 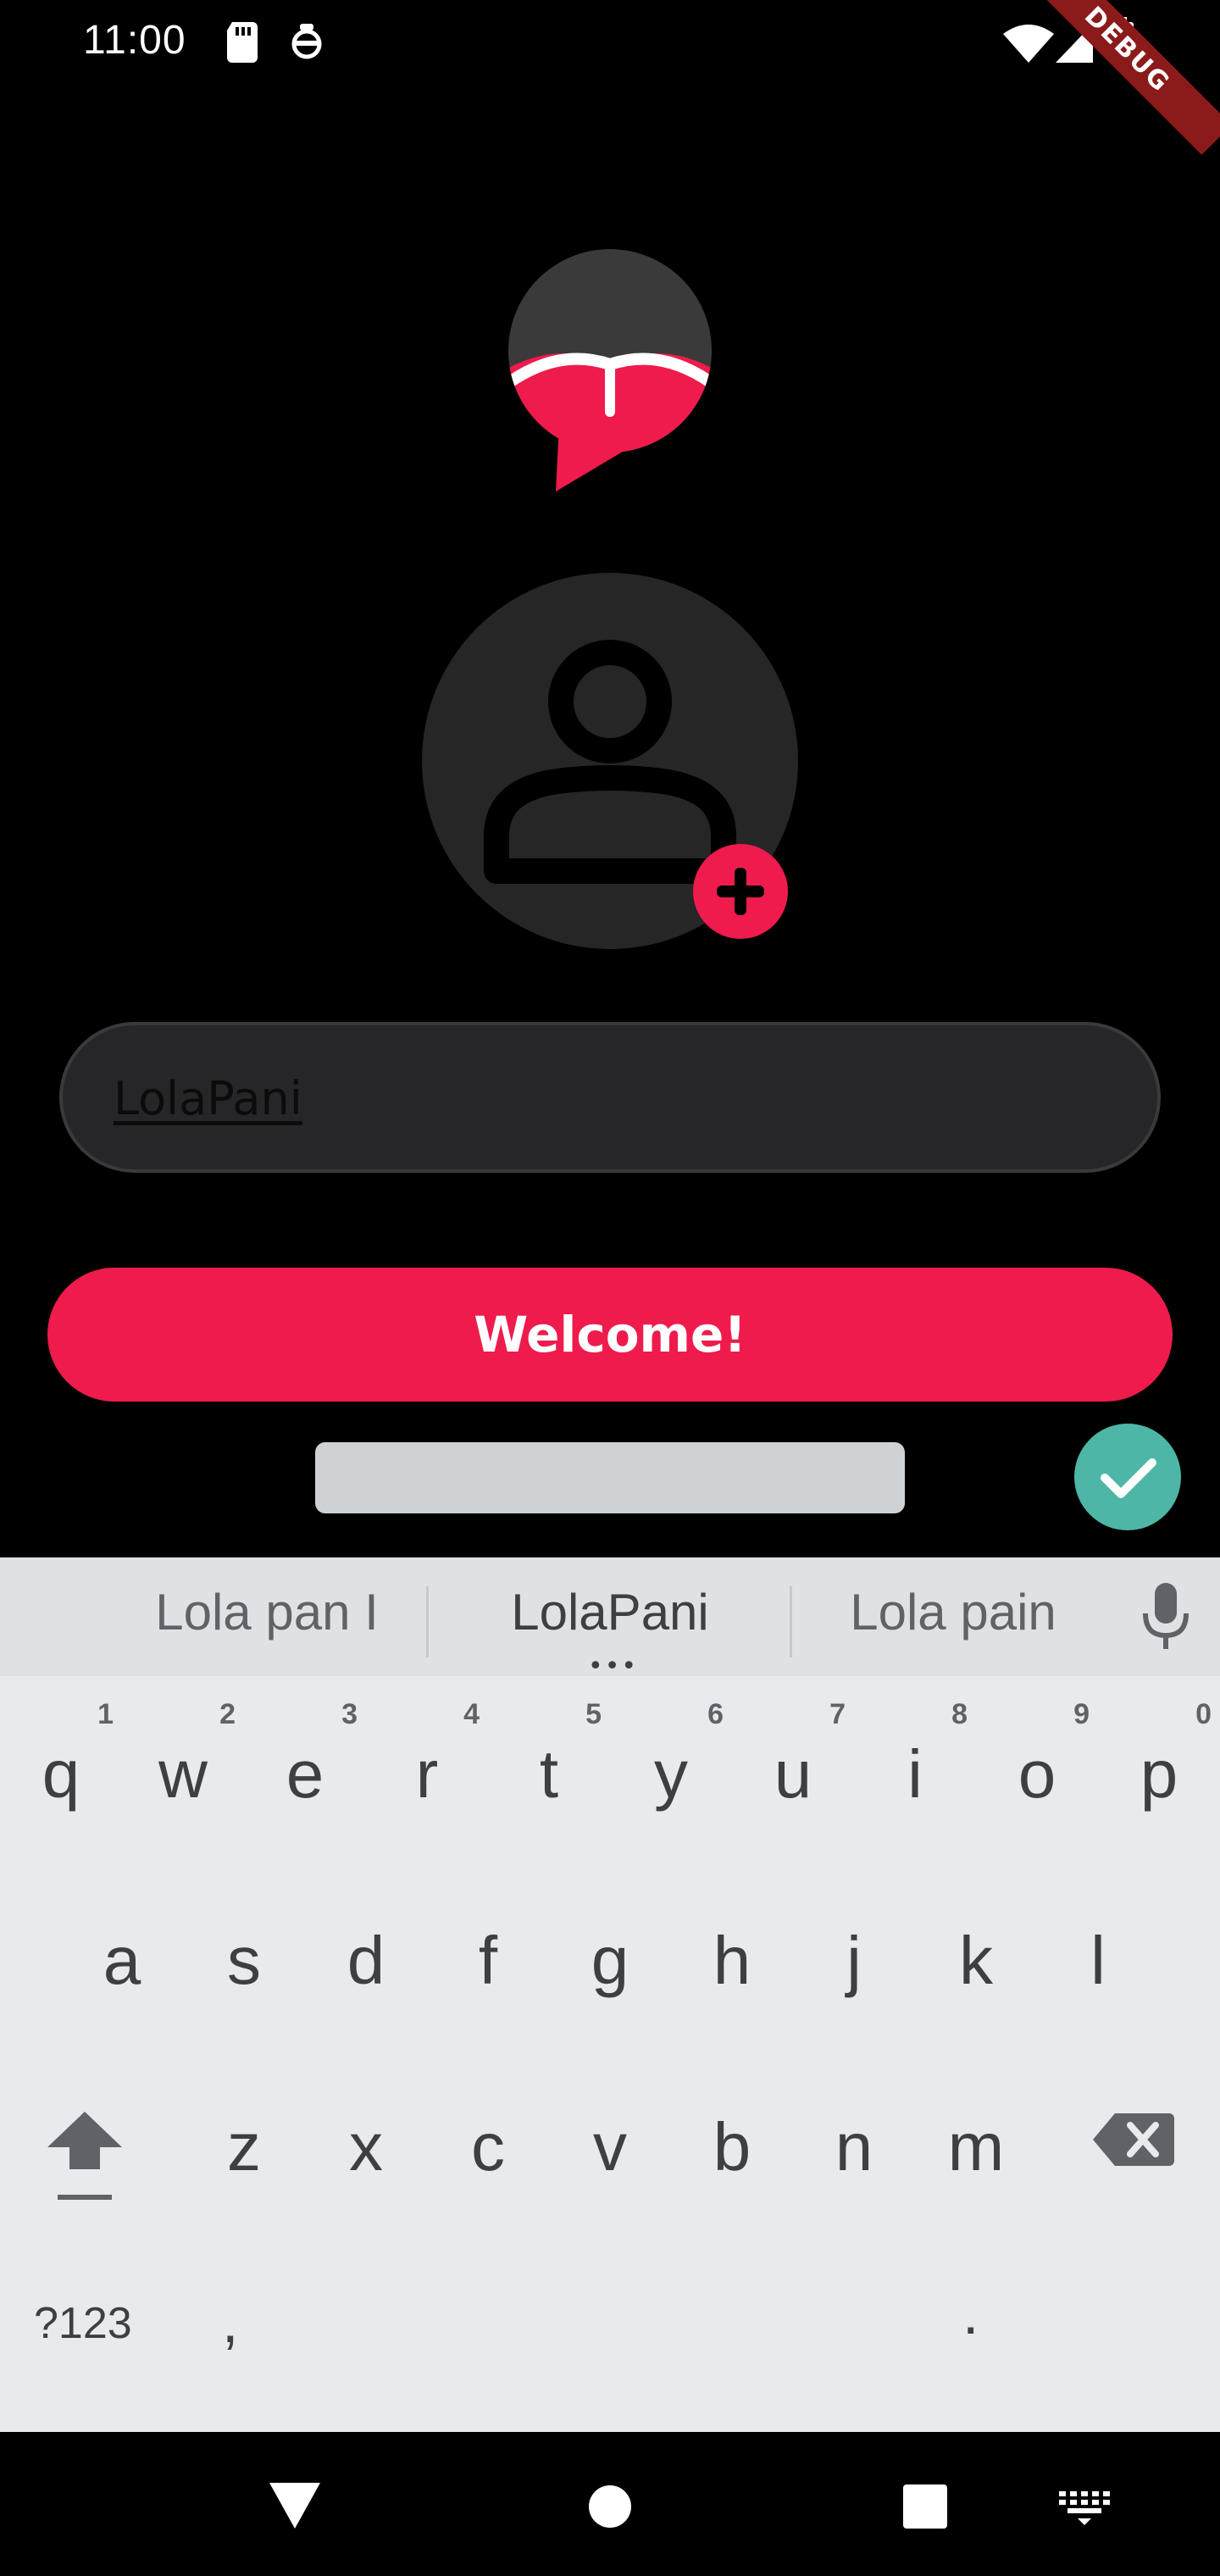 What do you see at coordinates (593, 1714) in the screenshot?
I see `key-number-hint: 5` at bounding box center [593, 1714].